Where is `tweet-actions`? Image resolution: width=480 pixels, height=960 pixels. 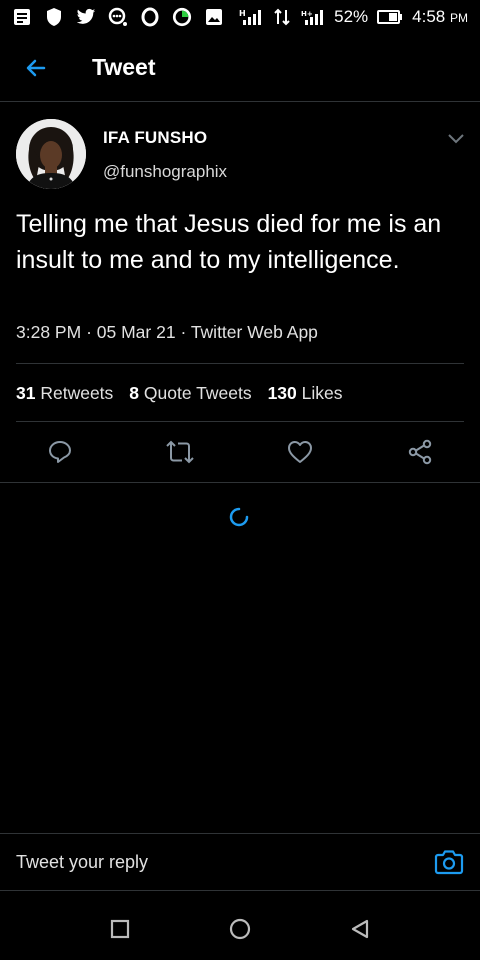
tweet-actions is located at coordinates (240, 452).